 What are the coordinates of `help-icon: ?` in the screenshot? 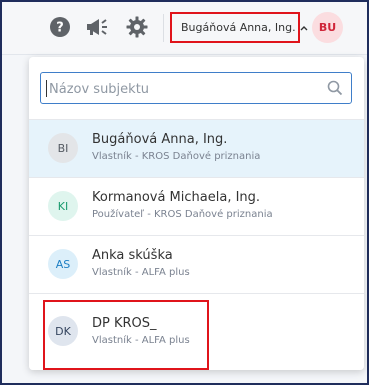 It's located at (60, 27).